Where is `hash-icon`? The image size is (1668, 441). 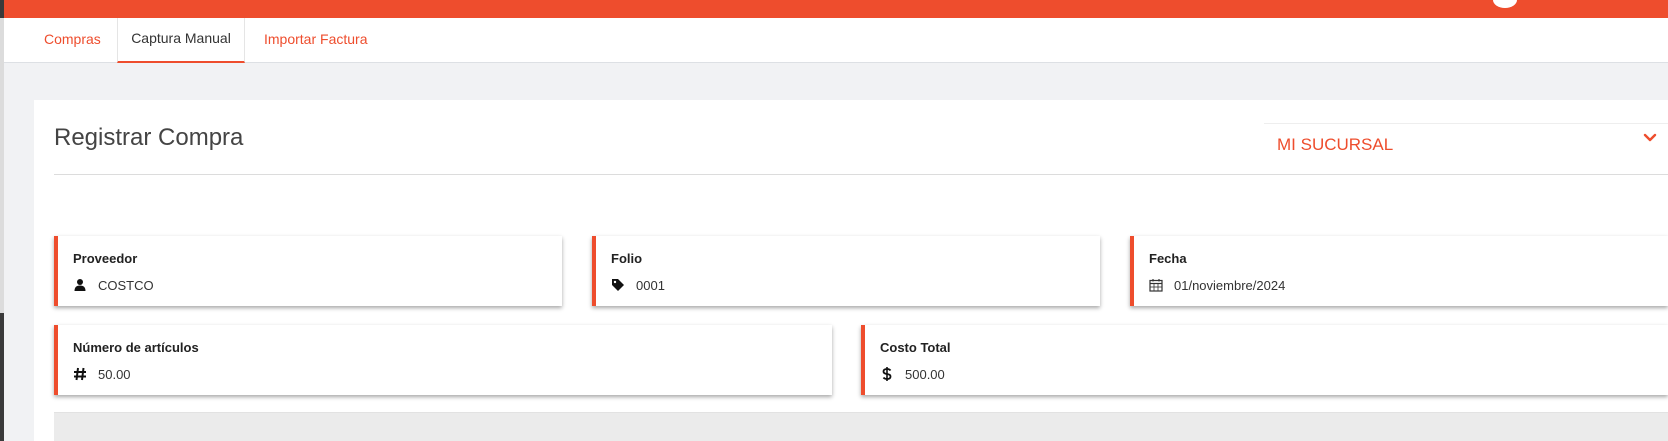
hash-icon is located at coordinates (80, 374).